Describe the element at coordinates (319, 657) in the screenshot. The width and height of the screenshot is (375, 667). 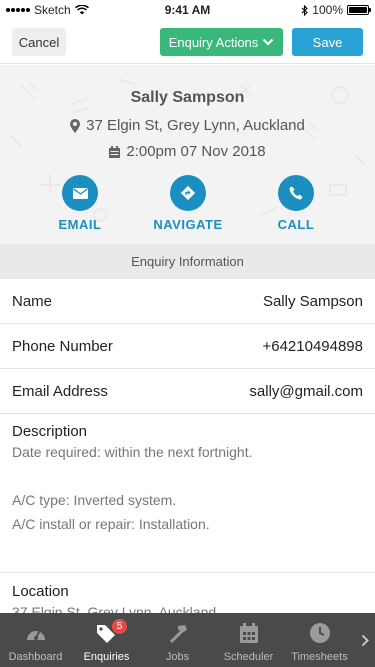
I see `tab-label: Timesheets` at that location.